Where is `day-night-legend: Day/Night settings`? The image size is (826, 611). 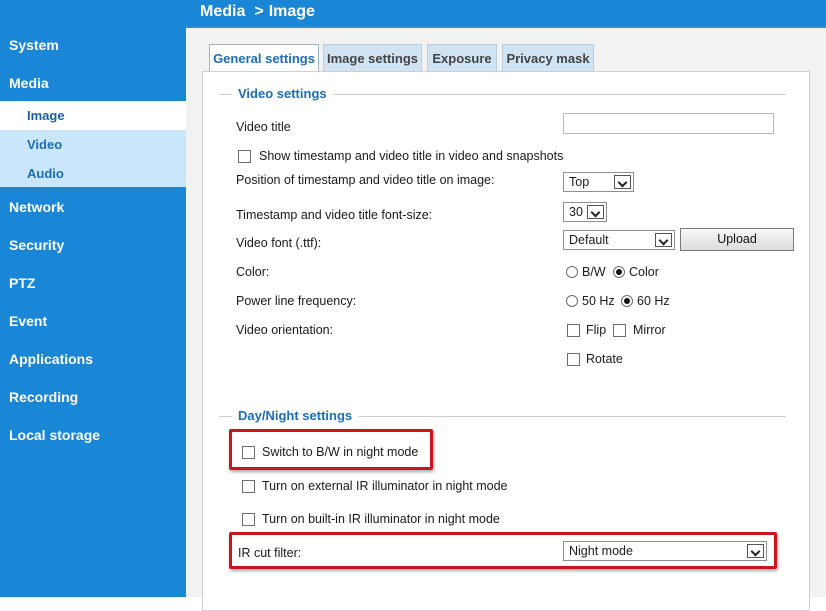 day-night-legend: Day/Night settings is located at coordinates (295, 415).